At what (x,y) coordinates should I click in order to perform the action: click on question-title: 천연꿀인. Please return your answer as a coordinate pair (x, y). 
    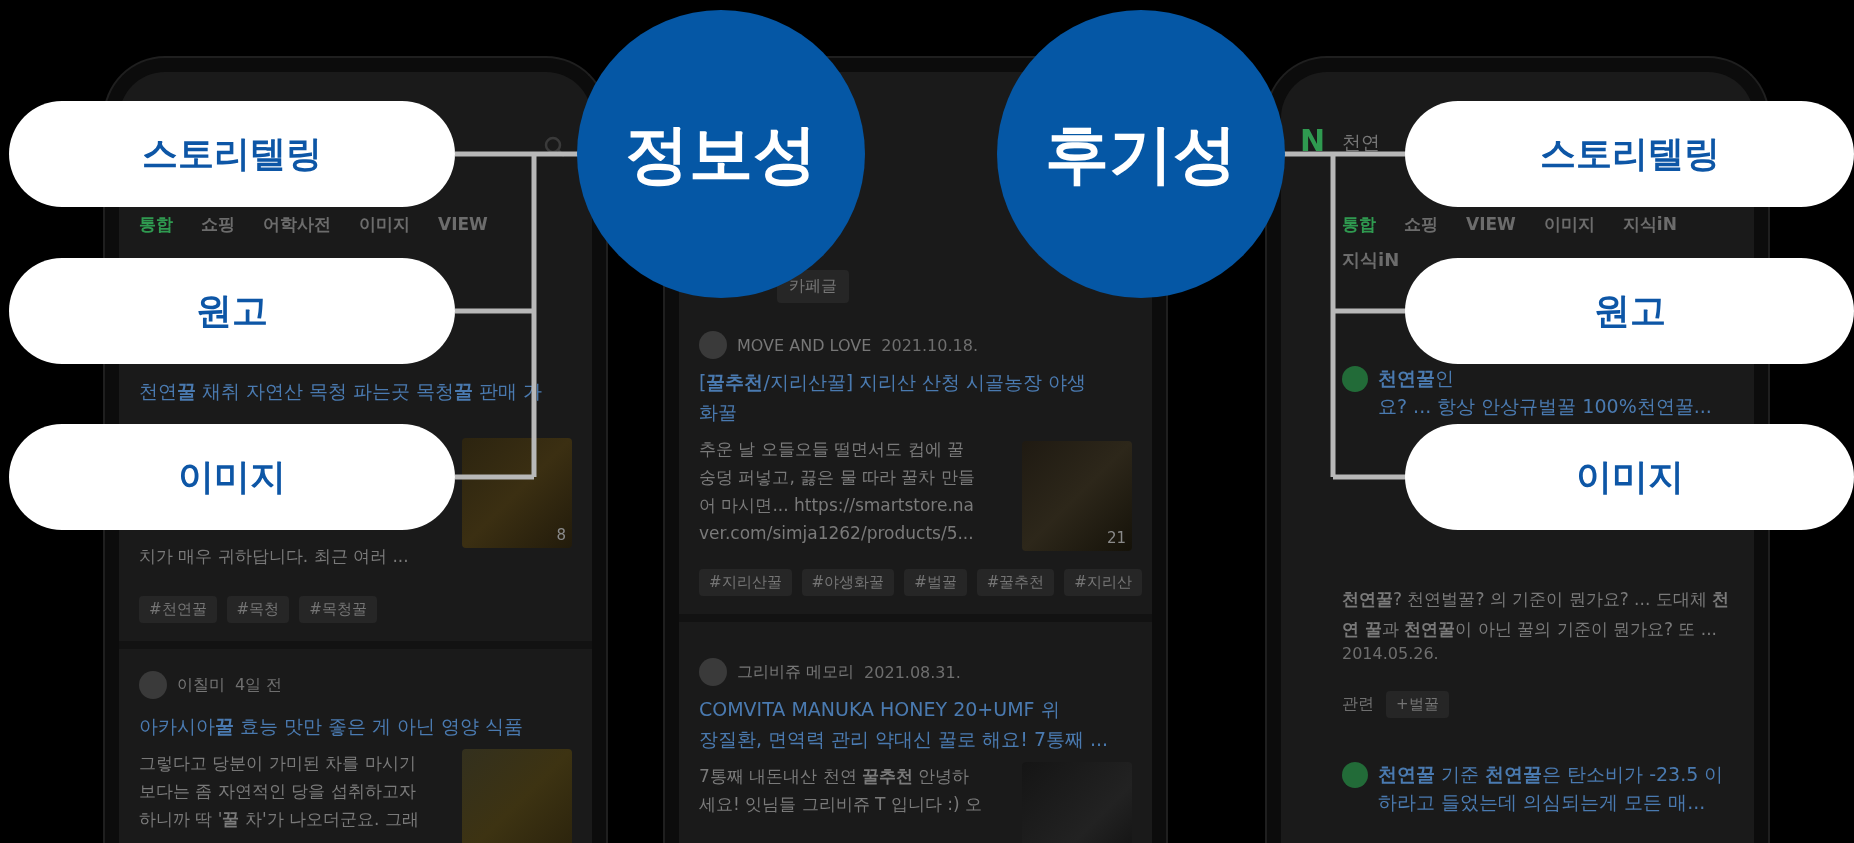
    Looking at the image, I should click on (1416, 378).